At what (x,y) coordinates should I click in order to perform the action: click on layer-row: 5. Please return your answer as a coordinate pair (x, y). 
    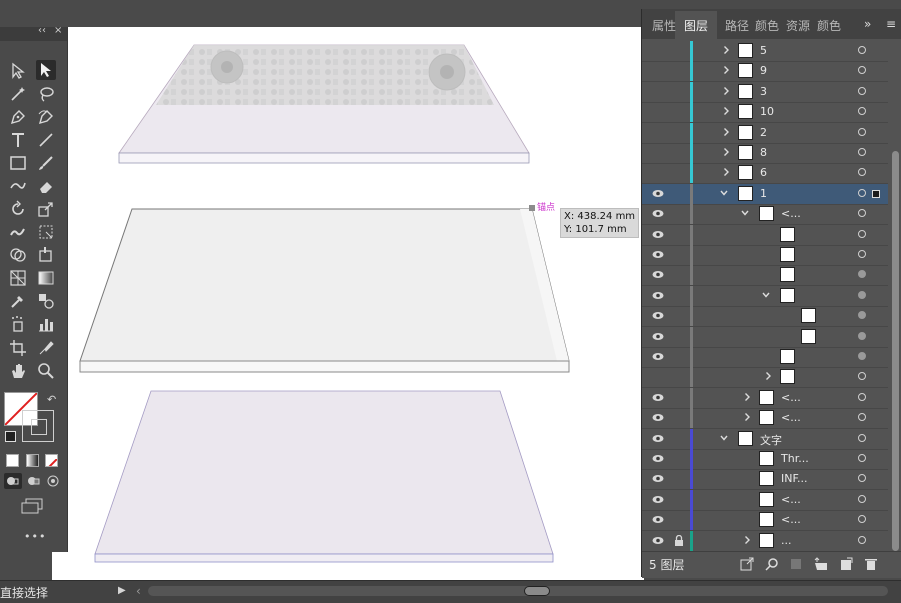
    Looking at the image, I should click on (765, 51).